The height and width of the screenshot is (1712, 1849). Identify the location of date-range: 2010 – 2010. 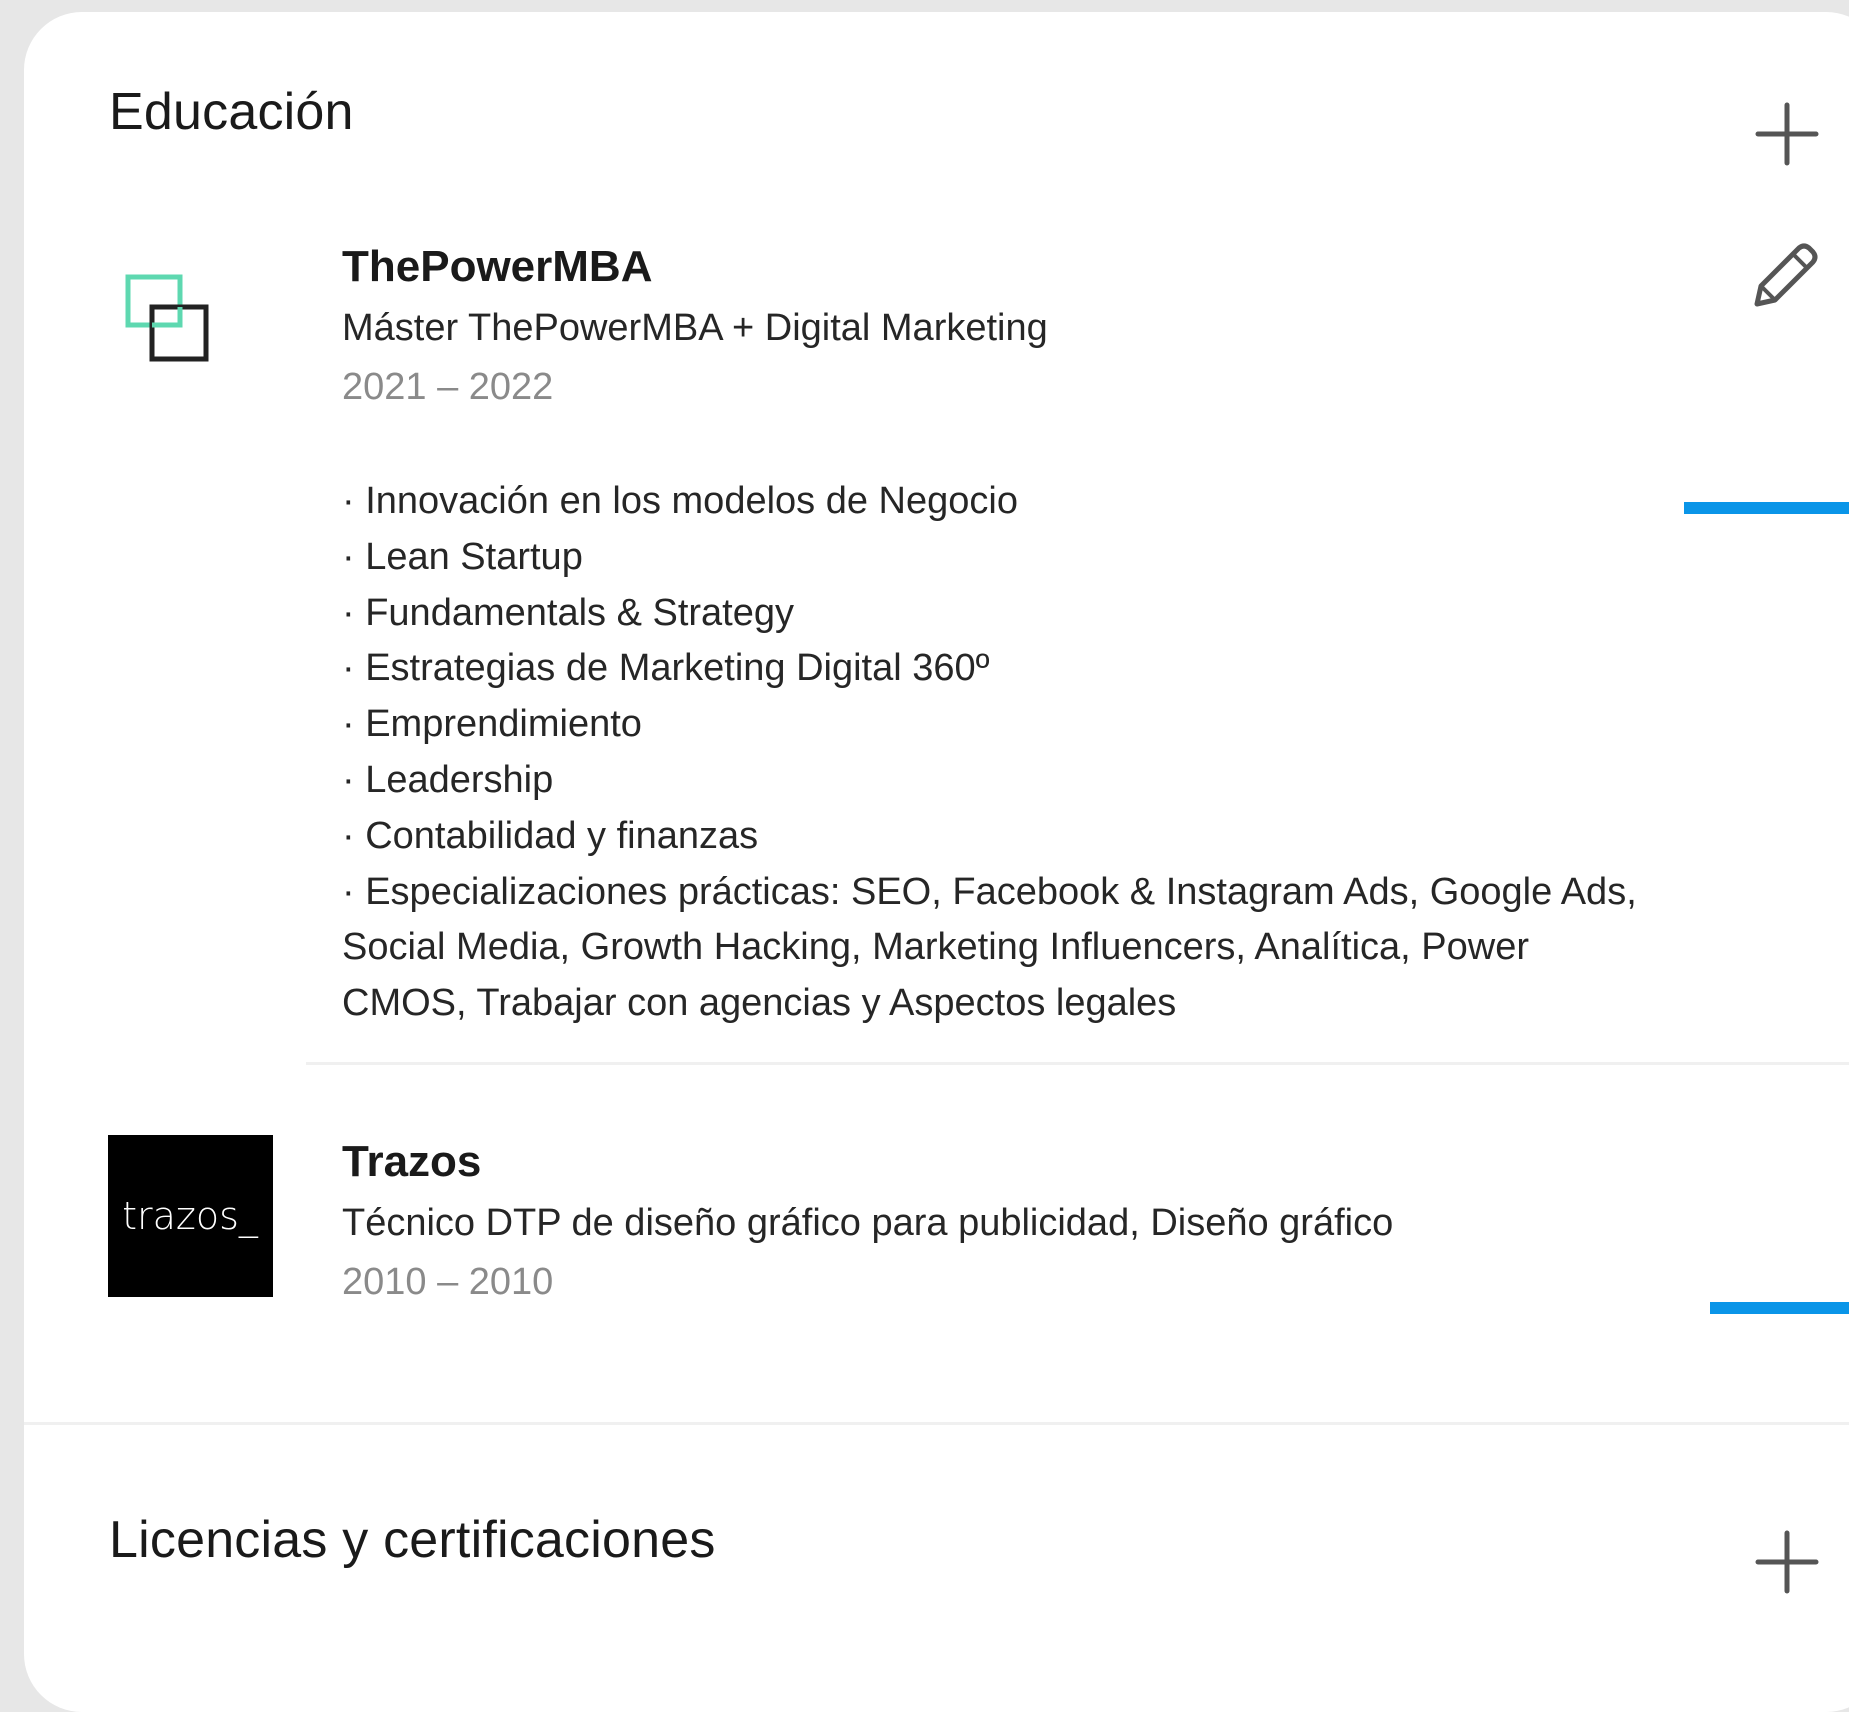
(448, 1282).